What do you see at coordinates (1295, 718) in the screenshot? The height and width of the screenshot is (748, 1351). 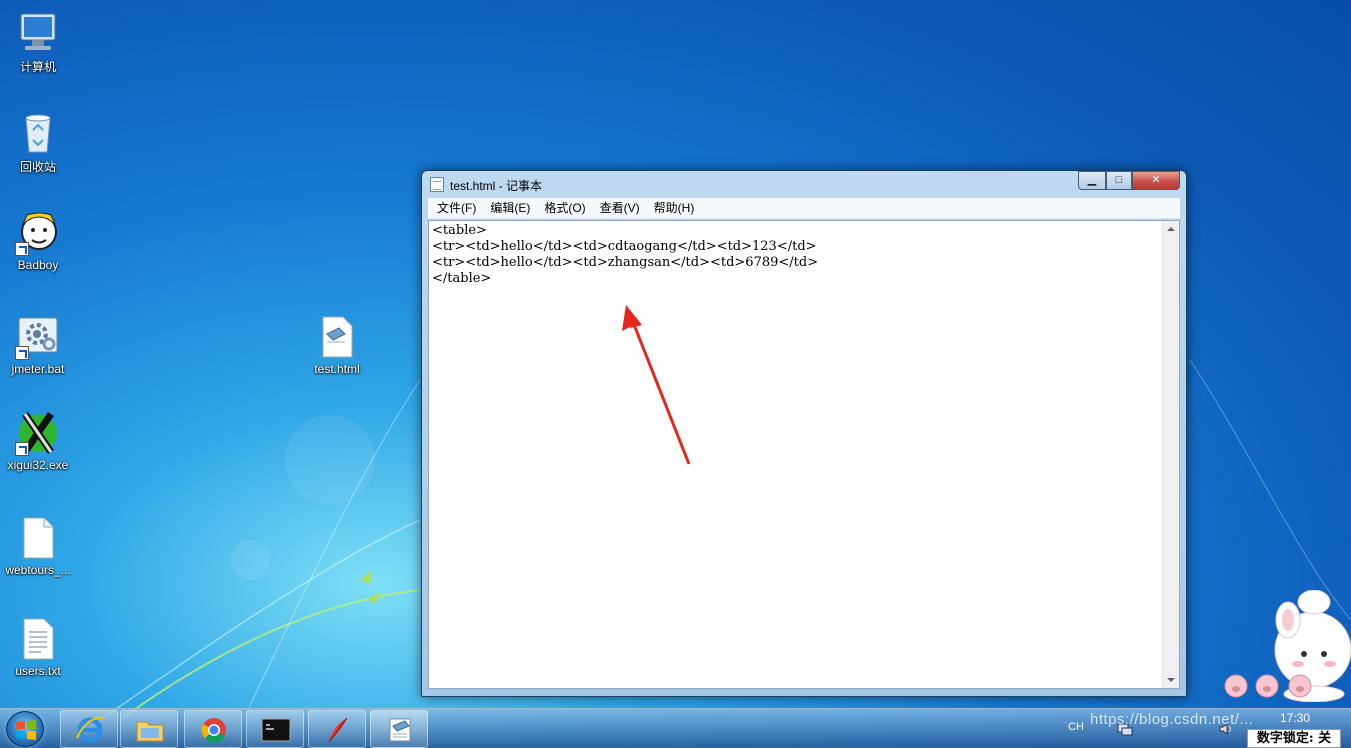 I see `clock: 17:30` at bounding box center [1295, 718].